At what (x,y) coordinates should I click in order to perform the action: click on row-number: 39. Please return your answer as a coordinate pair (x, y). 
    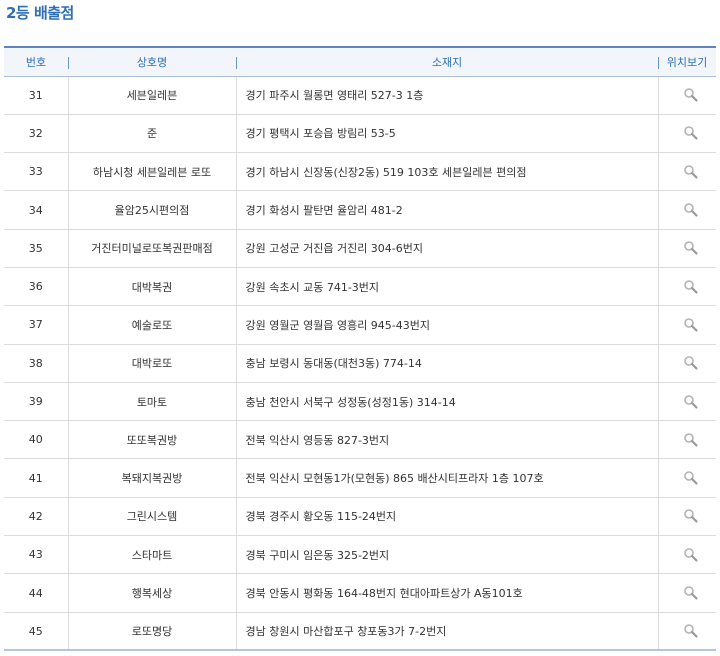
    Looking at the image, I should click on (36, 402).